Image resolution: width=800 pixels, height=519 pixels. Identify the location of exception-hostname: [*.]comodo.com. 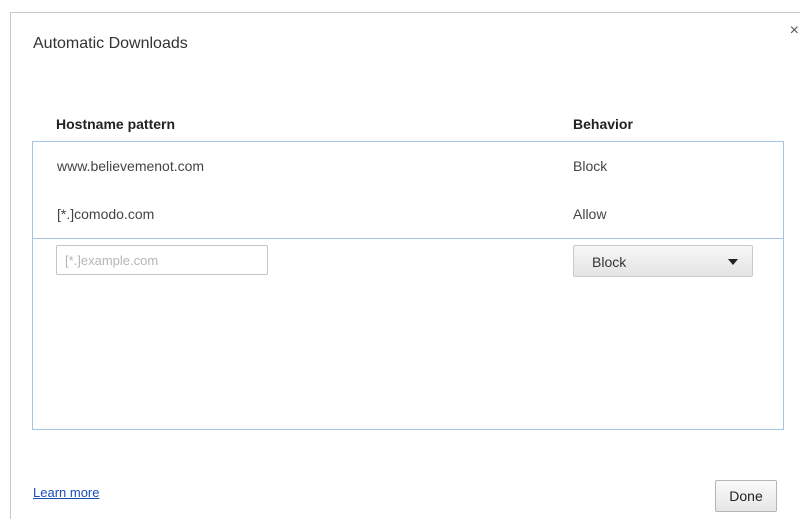
(106, 214).